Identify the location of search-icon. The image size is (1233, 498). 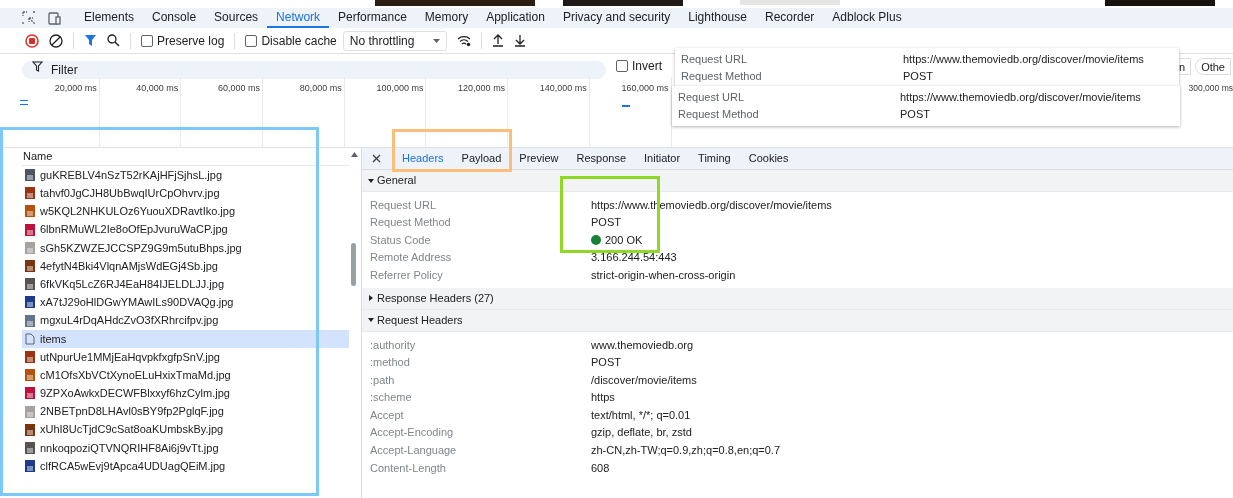
(113, 40).